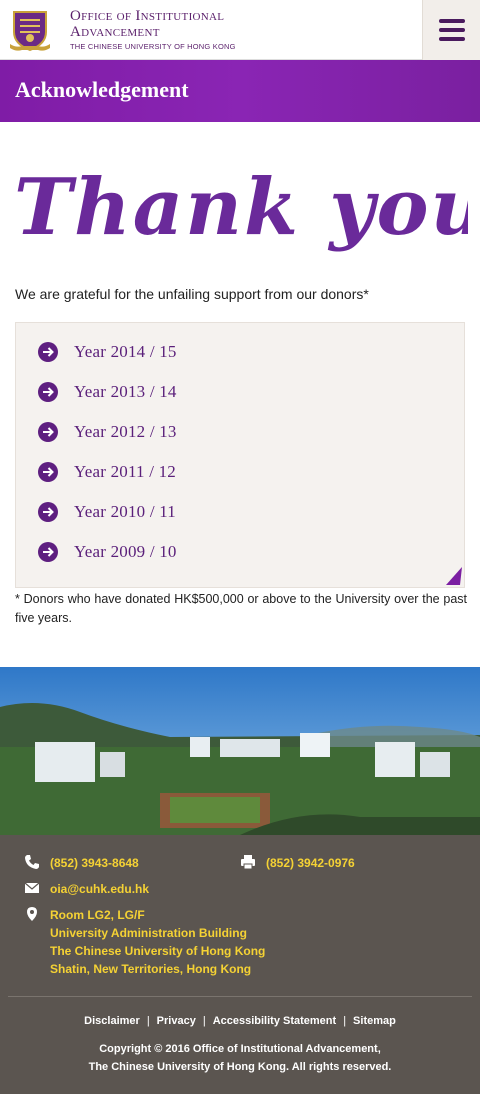 This screenshot has width=480, height=1094. I want to click on year-link-2009-10: Year 2009 / 10, so click(107, 552).